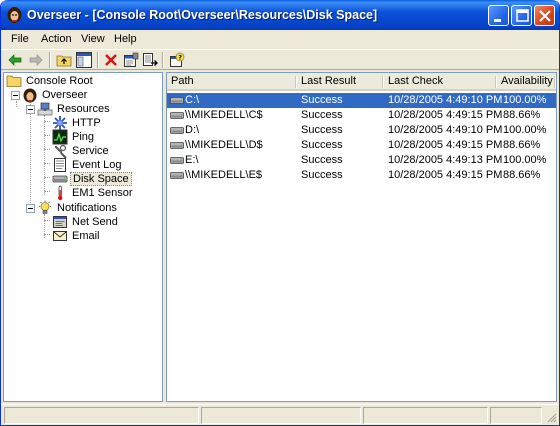  What do you see at coordinates (101, 179) in the screenshot?
I see `tree-label: Disk Space` at bounding box center [101, 179].